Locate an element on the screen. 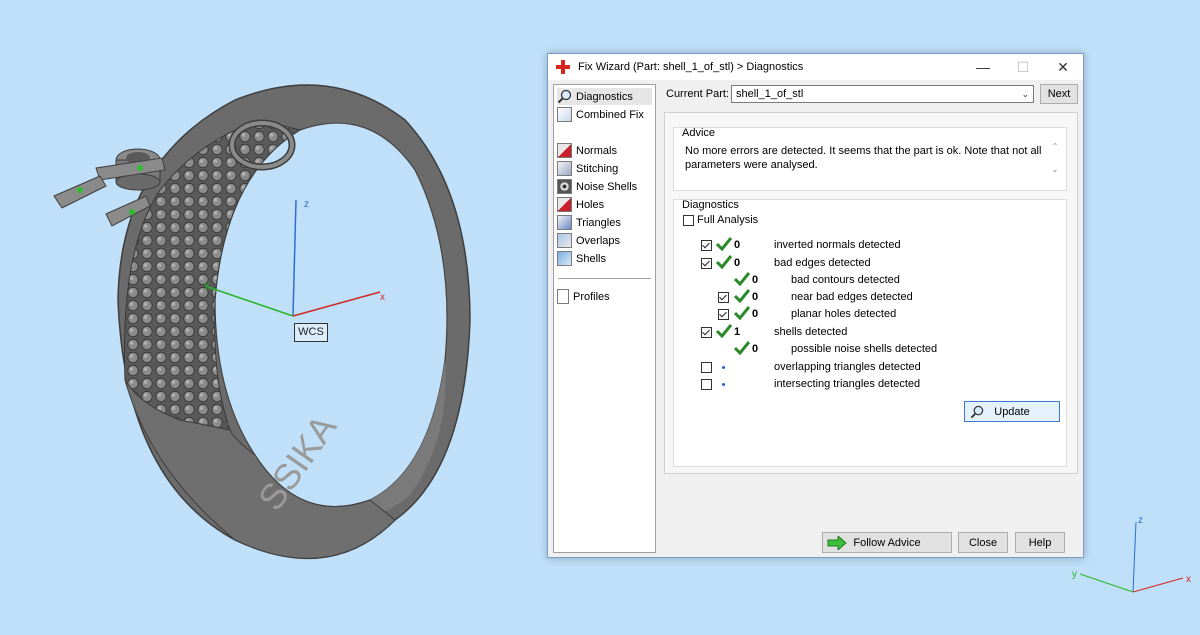  inverted-normals-count: 0 is located at coordinates (737, 245).